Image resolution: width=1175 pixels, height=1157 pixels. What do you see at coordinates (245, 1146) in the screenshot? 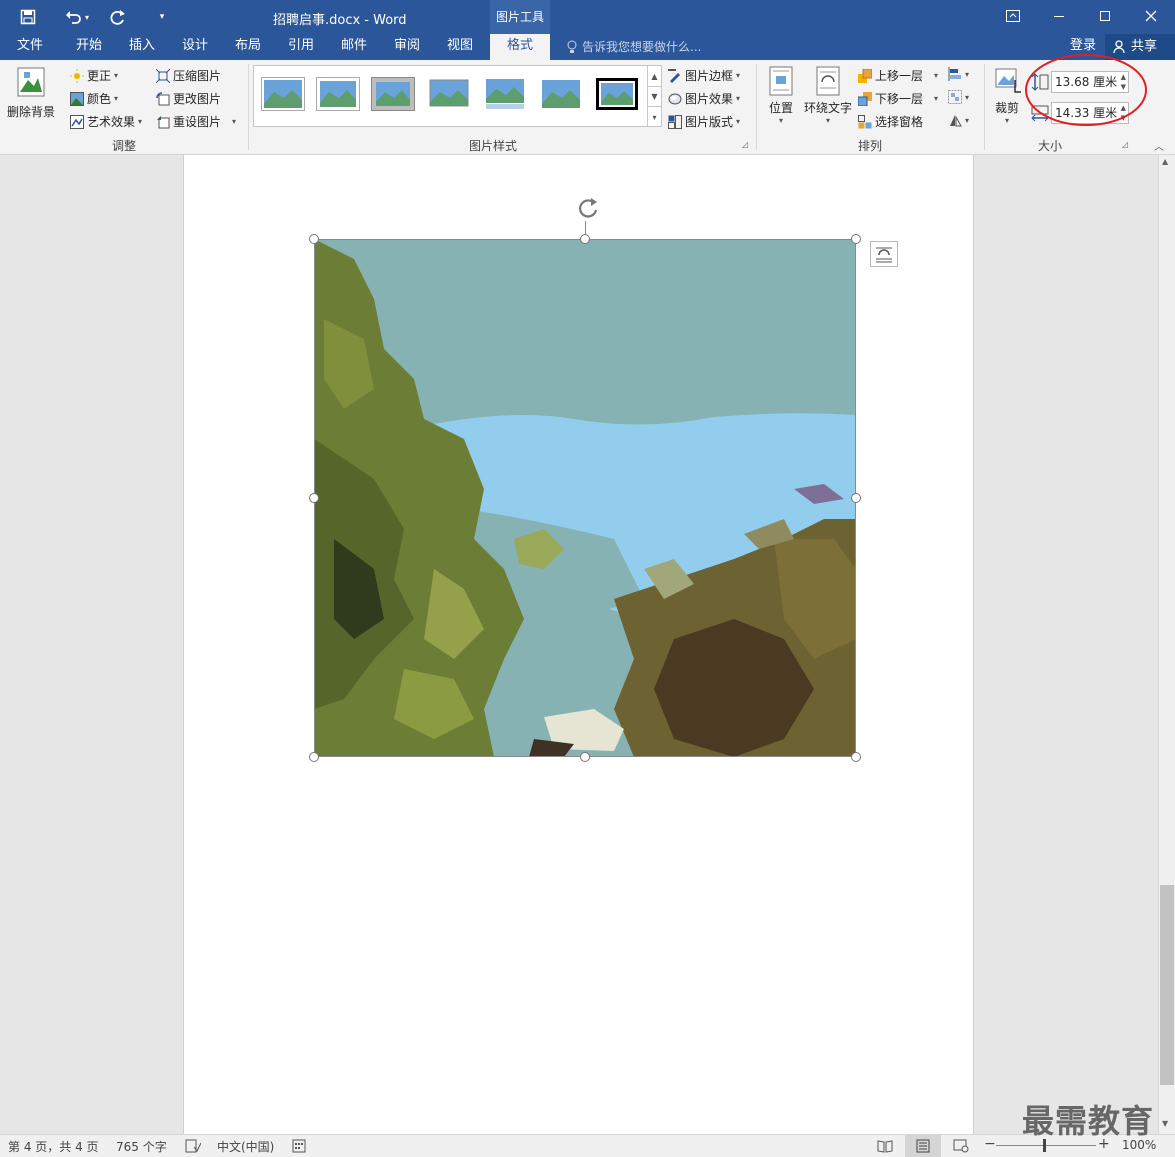
I see `language-indicator: 中文(中国)` at bounding box center [245, 1146].